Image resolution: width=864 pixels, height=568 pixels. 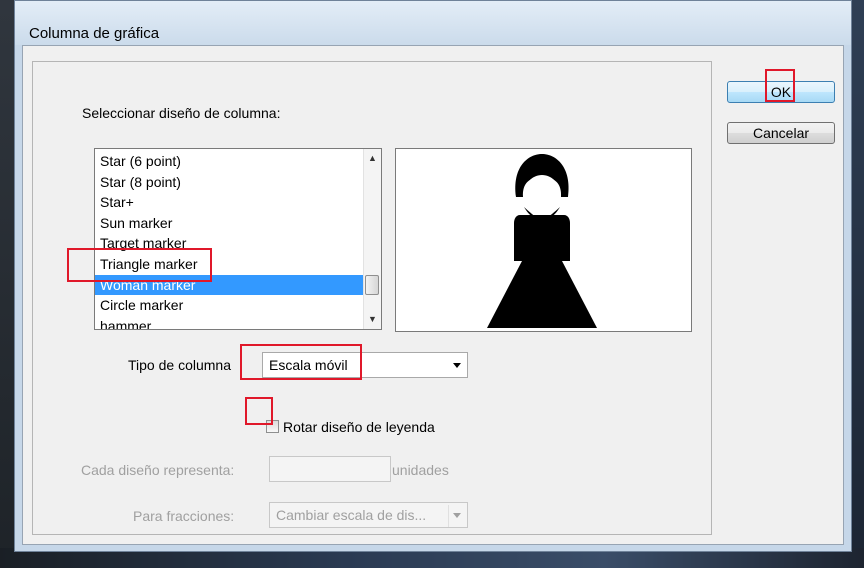 What do you see at coordinates (781, 92) in the screenshot?
I see `ok-button: OK` at bounding box center [781, 92].